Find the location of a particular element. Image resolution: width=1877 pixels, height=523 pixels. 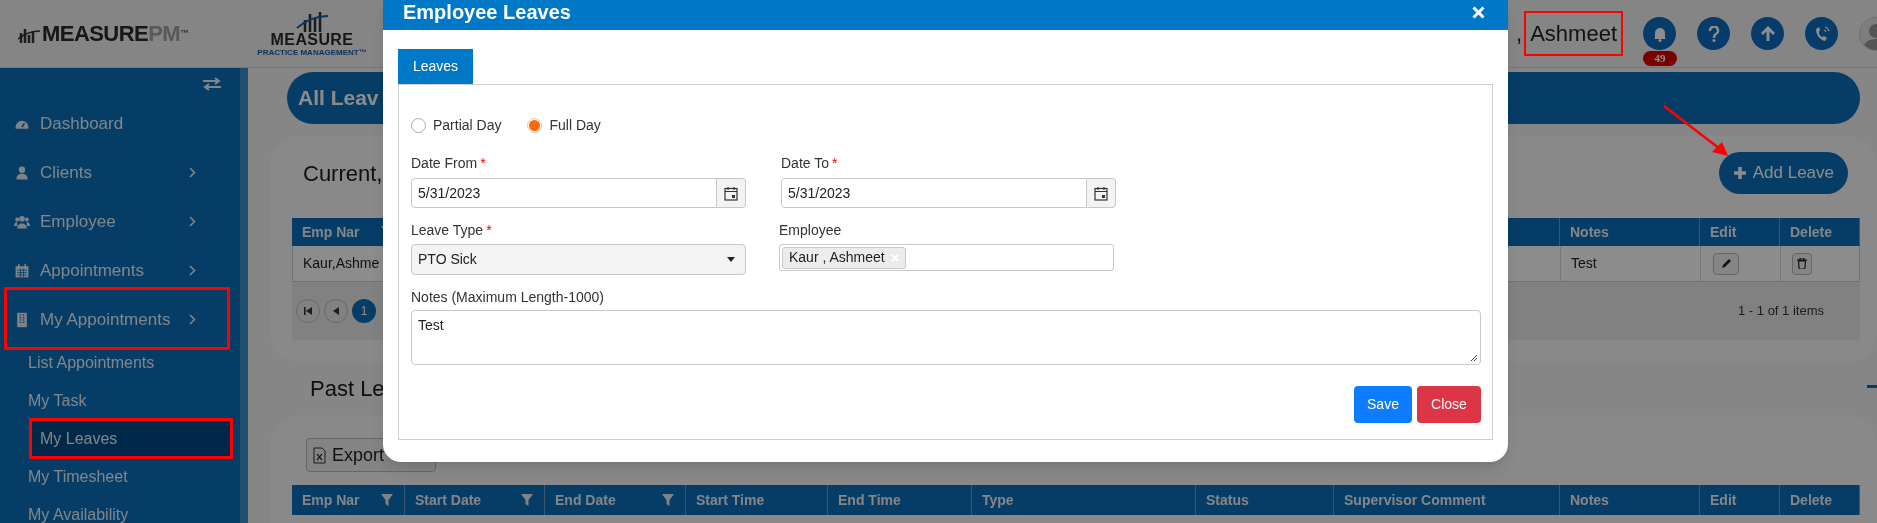

page-button: 1 is located at coordinates (364, 311).